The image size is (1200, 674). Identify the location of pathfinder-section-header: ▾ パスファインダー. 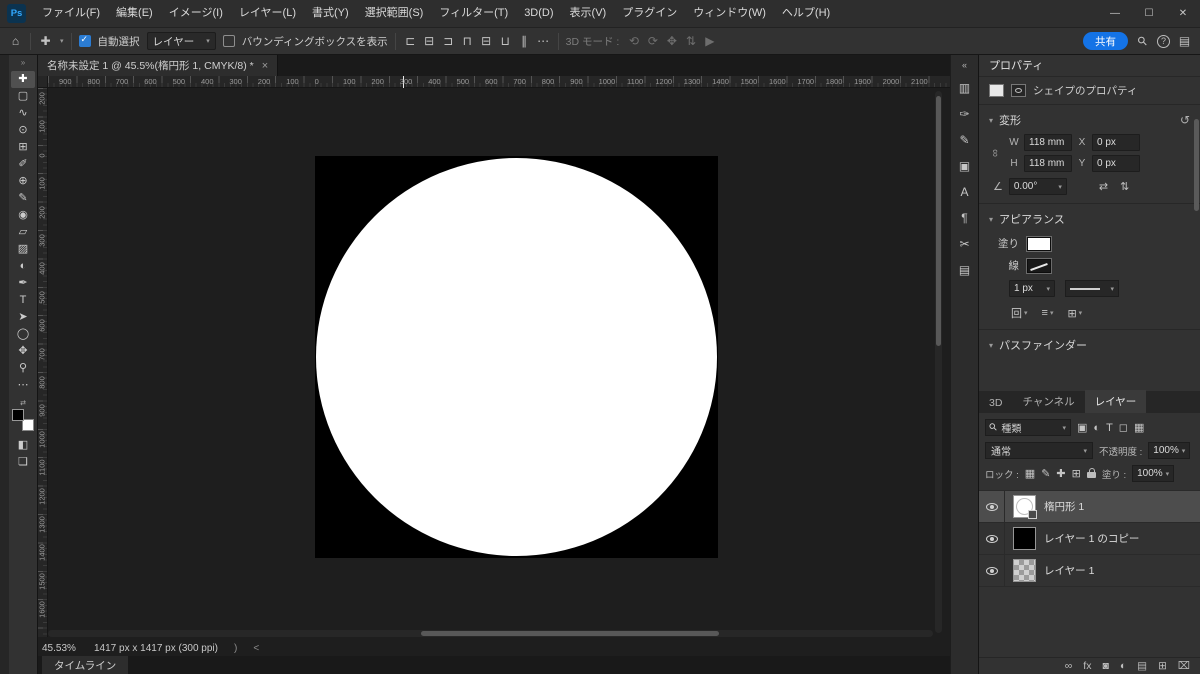
(1089, 345).